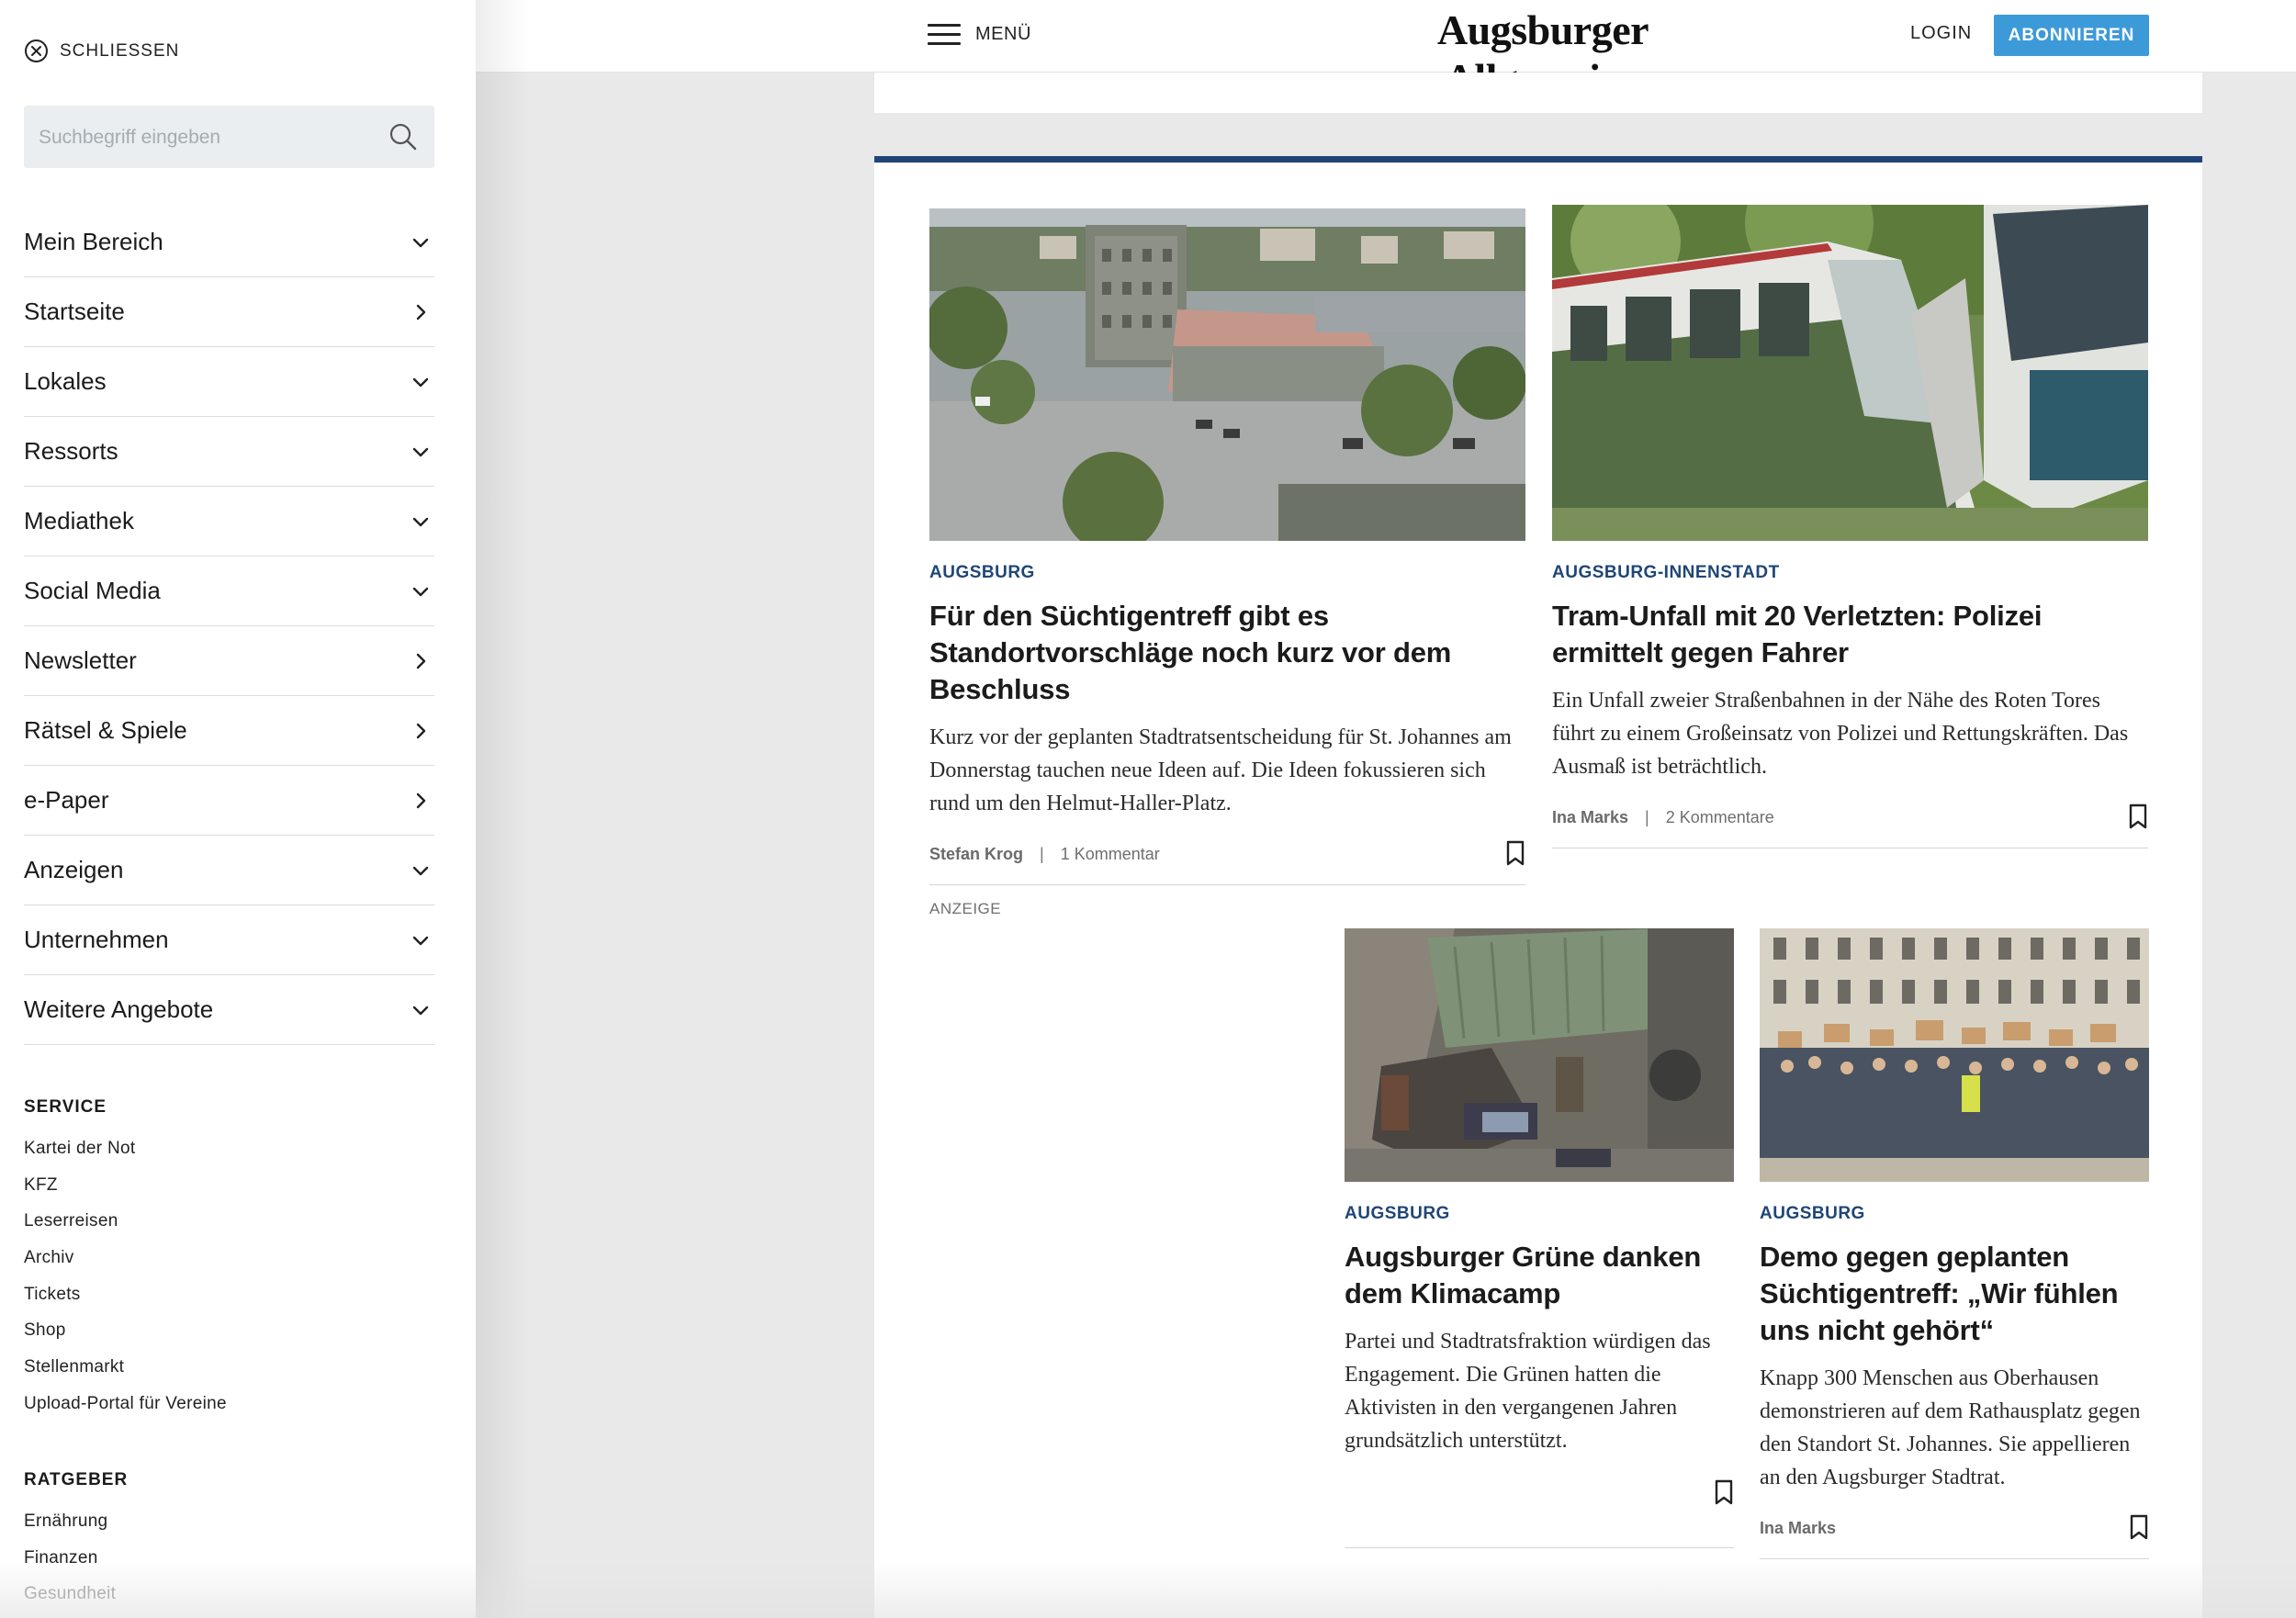  Describe the element at coordinates (229, 661) in the screenshot. I see `sidebar-item-newsletter: Newsletter` at that location.